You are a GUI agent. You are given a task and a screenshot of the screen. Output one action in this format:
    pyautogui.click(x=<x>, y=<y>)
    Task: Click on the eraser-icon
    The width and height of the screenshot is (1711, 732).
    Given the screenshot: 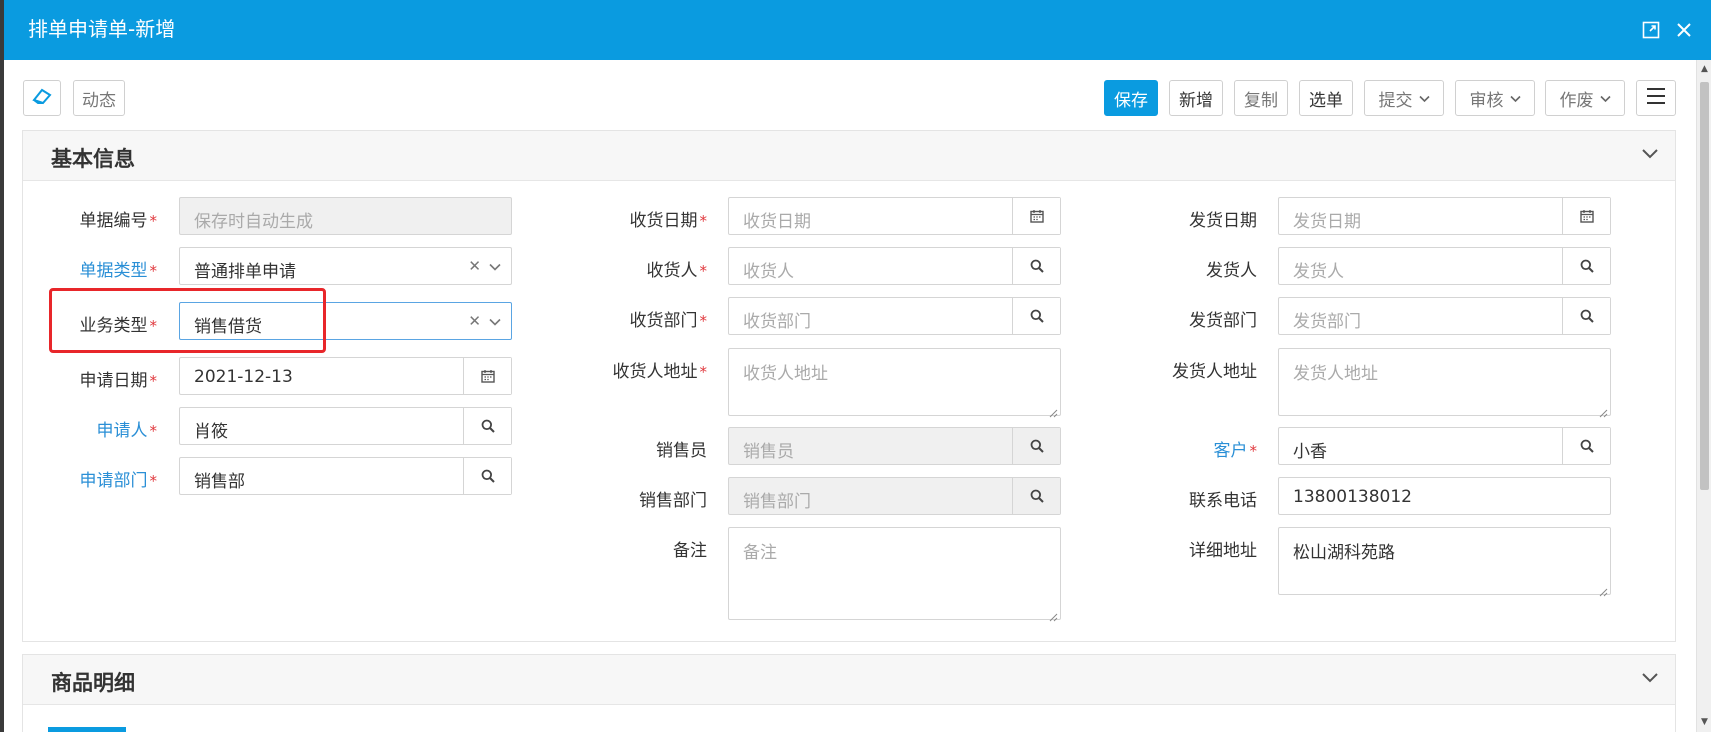 What is the action you would take?
    pyautogui.click(x=42, y=98)
    